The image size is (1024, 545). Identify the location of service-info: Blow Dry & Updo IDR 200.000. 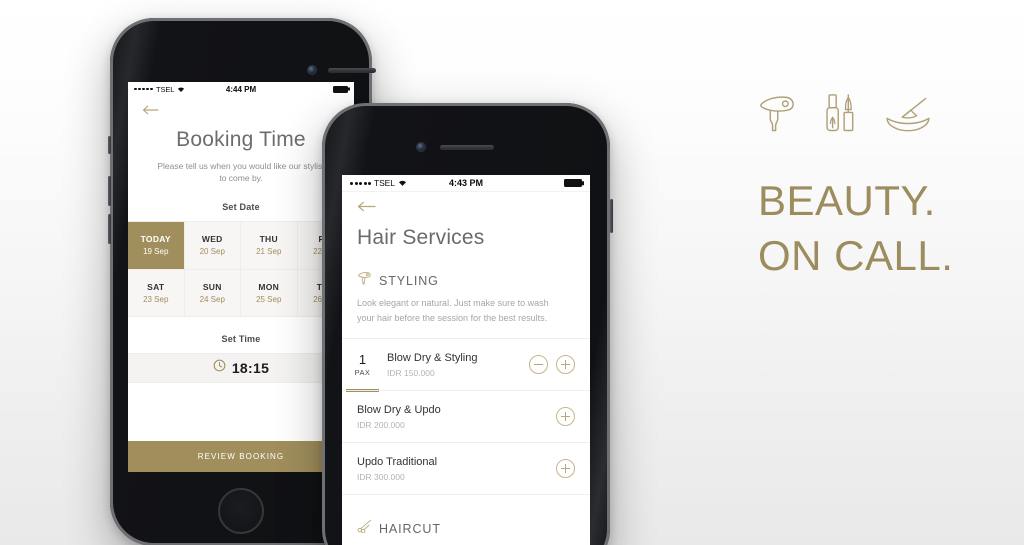
(449, 417).